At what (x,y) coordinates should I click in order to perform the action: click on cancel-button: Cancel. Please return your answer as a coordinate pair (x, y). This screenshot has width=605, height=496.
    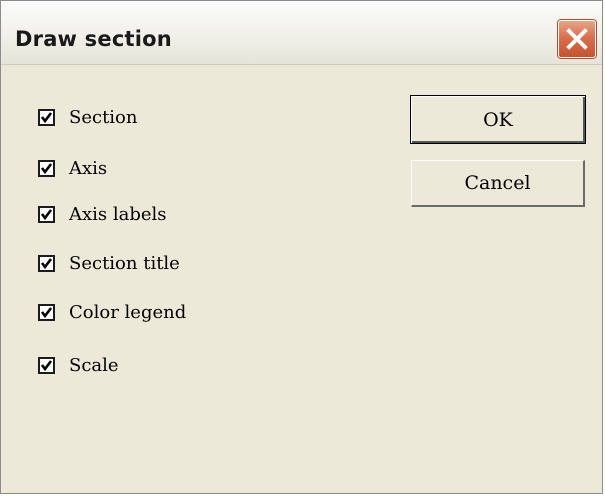
    Looking at the image, I should click on (498, 183).